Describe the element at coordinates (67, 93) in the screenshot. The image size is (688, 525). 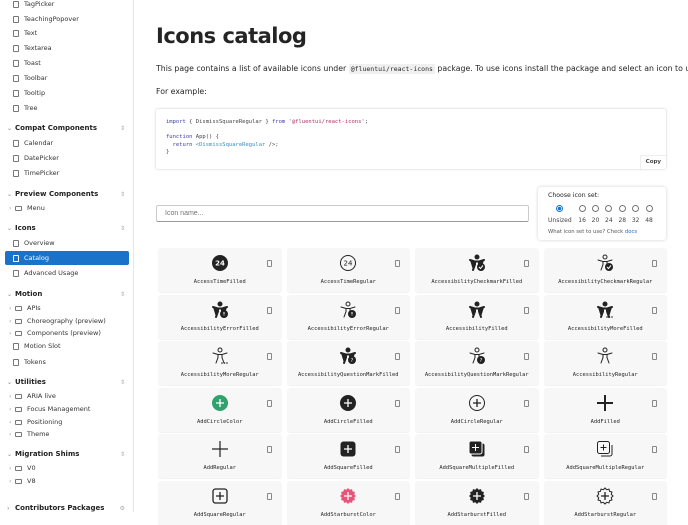
I see `sidebar-item-tooltip: Tooltip` at that location.